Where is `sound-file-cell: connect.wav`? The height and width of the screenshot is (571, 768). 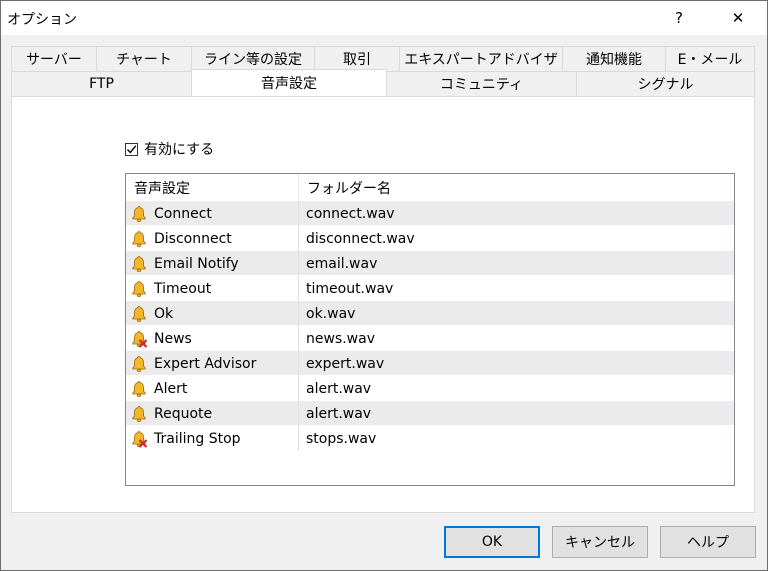 sound-file-cell: connect.wav is located at coordinates (350, 213).